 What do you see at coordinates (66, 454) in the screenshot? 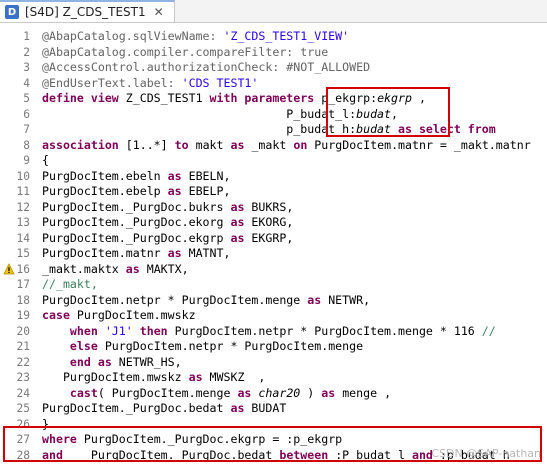
I see `code-token: and` at bounding box center [66, 454].